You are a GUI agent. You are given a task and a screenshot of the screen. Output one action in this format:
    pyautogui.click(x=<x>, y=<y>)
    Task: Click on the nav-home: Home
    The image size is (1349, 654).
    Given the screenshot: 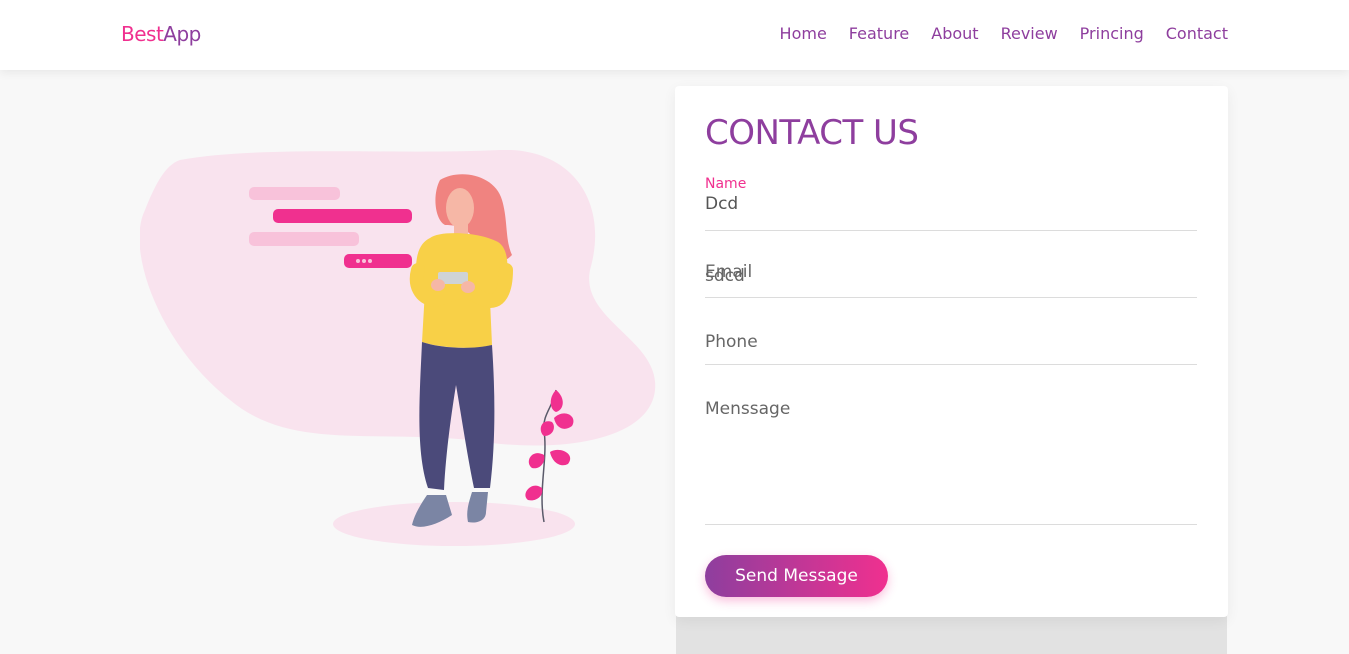 What is the action you would take?
    pyautogui.click(x=803, y=33)
    